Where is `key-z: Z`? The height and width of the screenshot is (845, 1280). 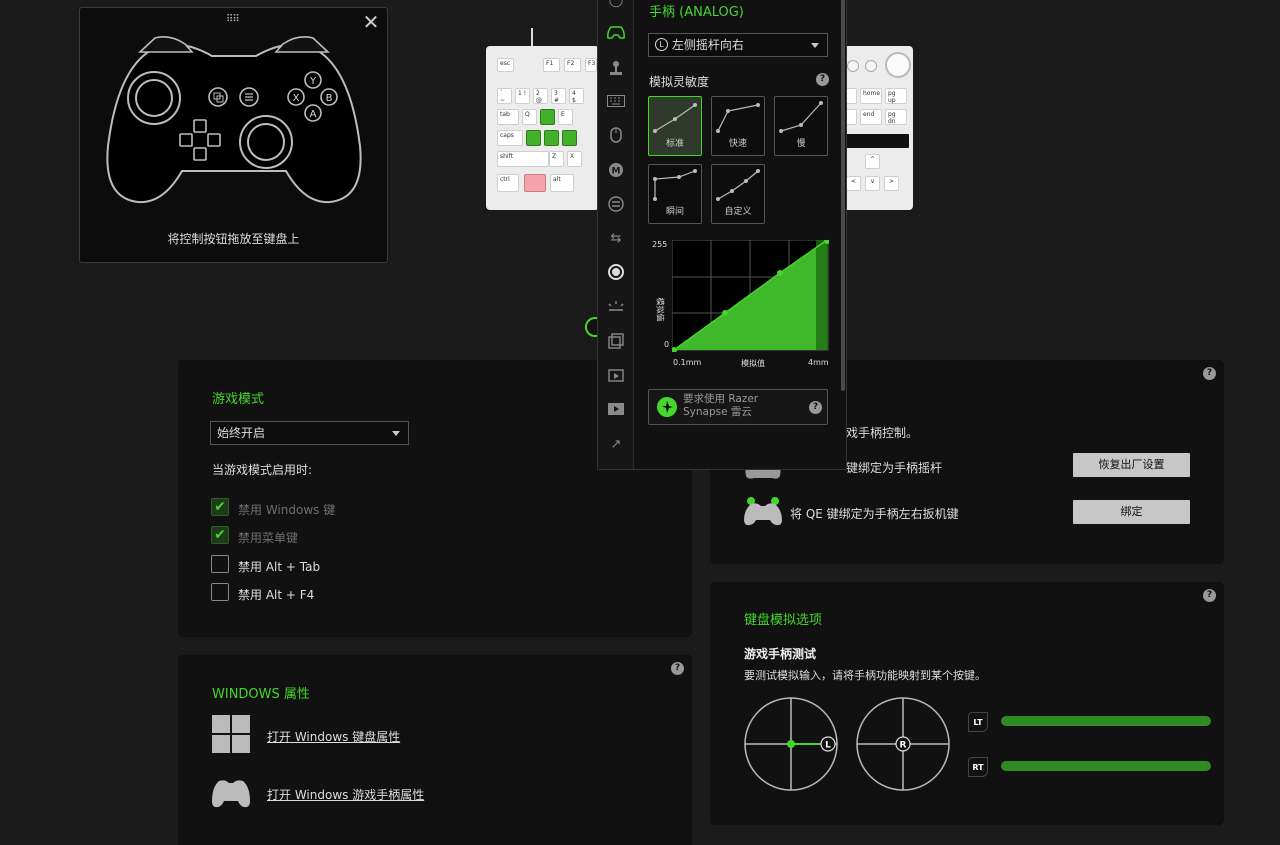 key-z: Z is located at coordinates (556, 159).